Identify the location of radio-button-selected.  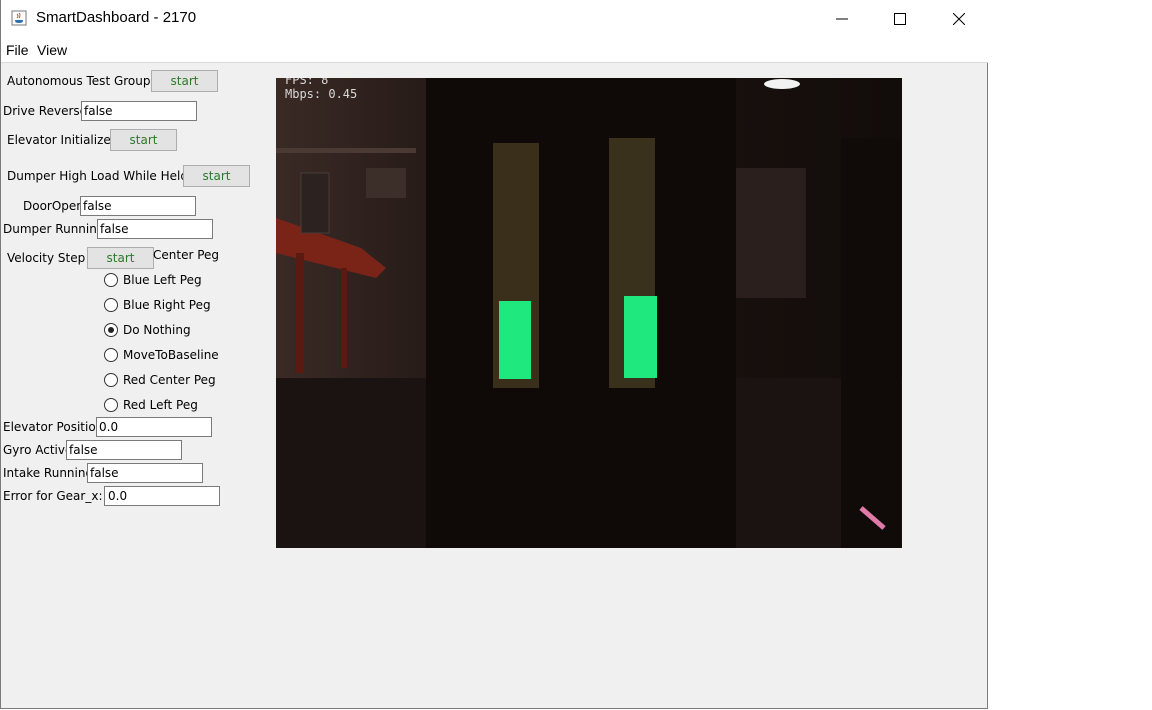
(111, 330).